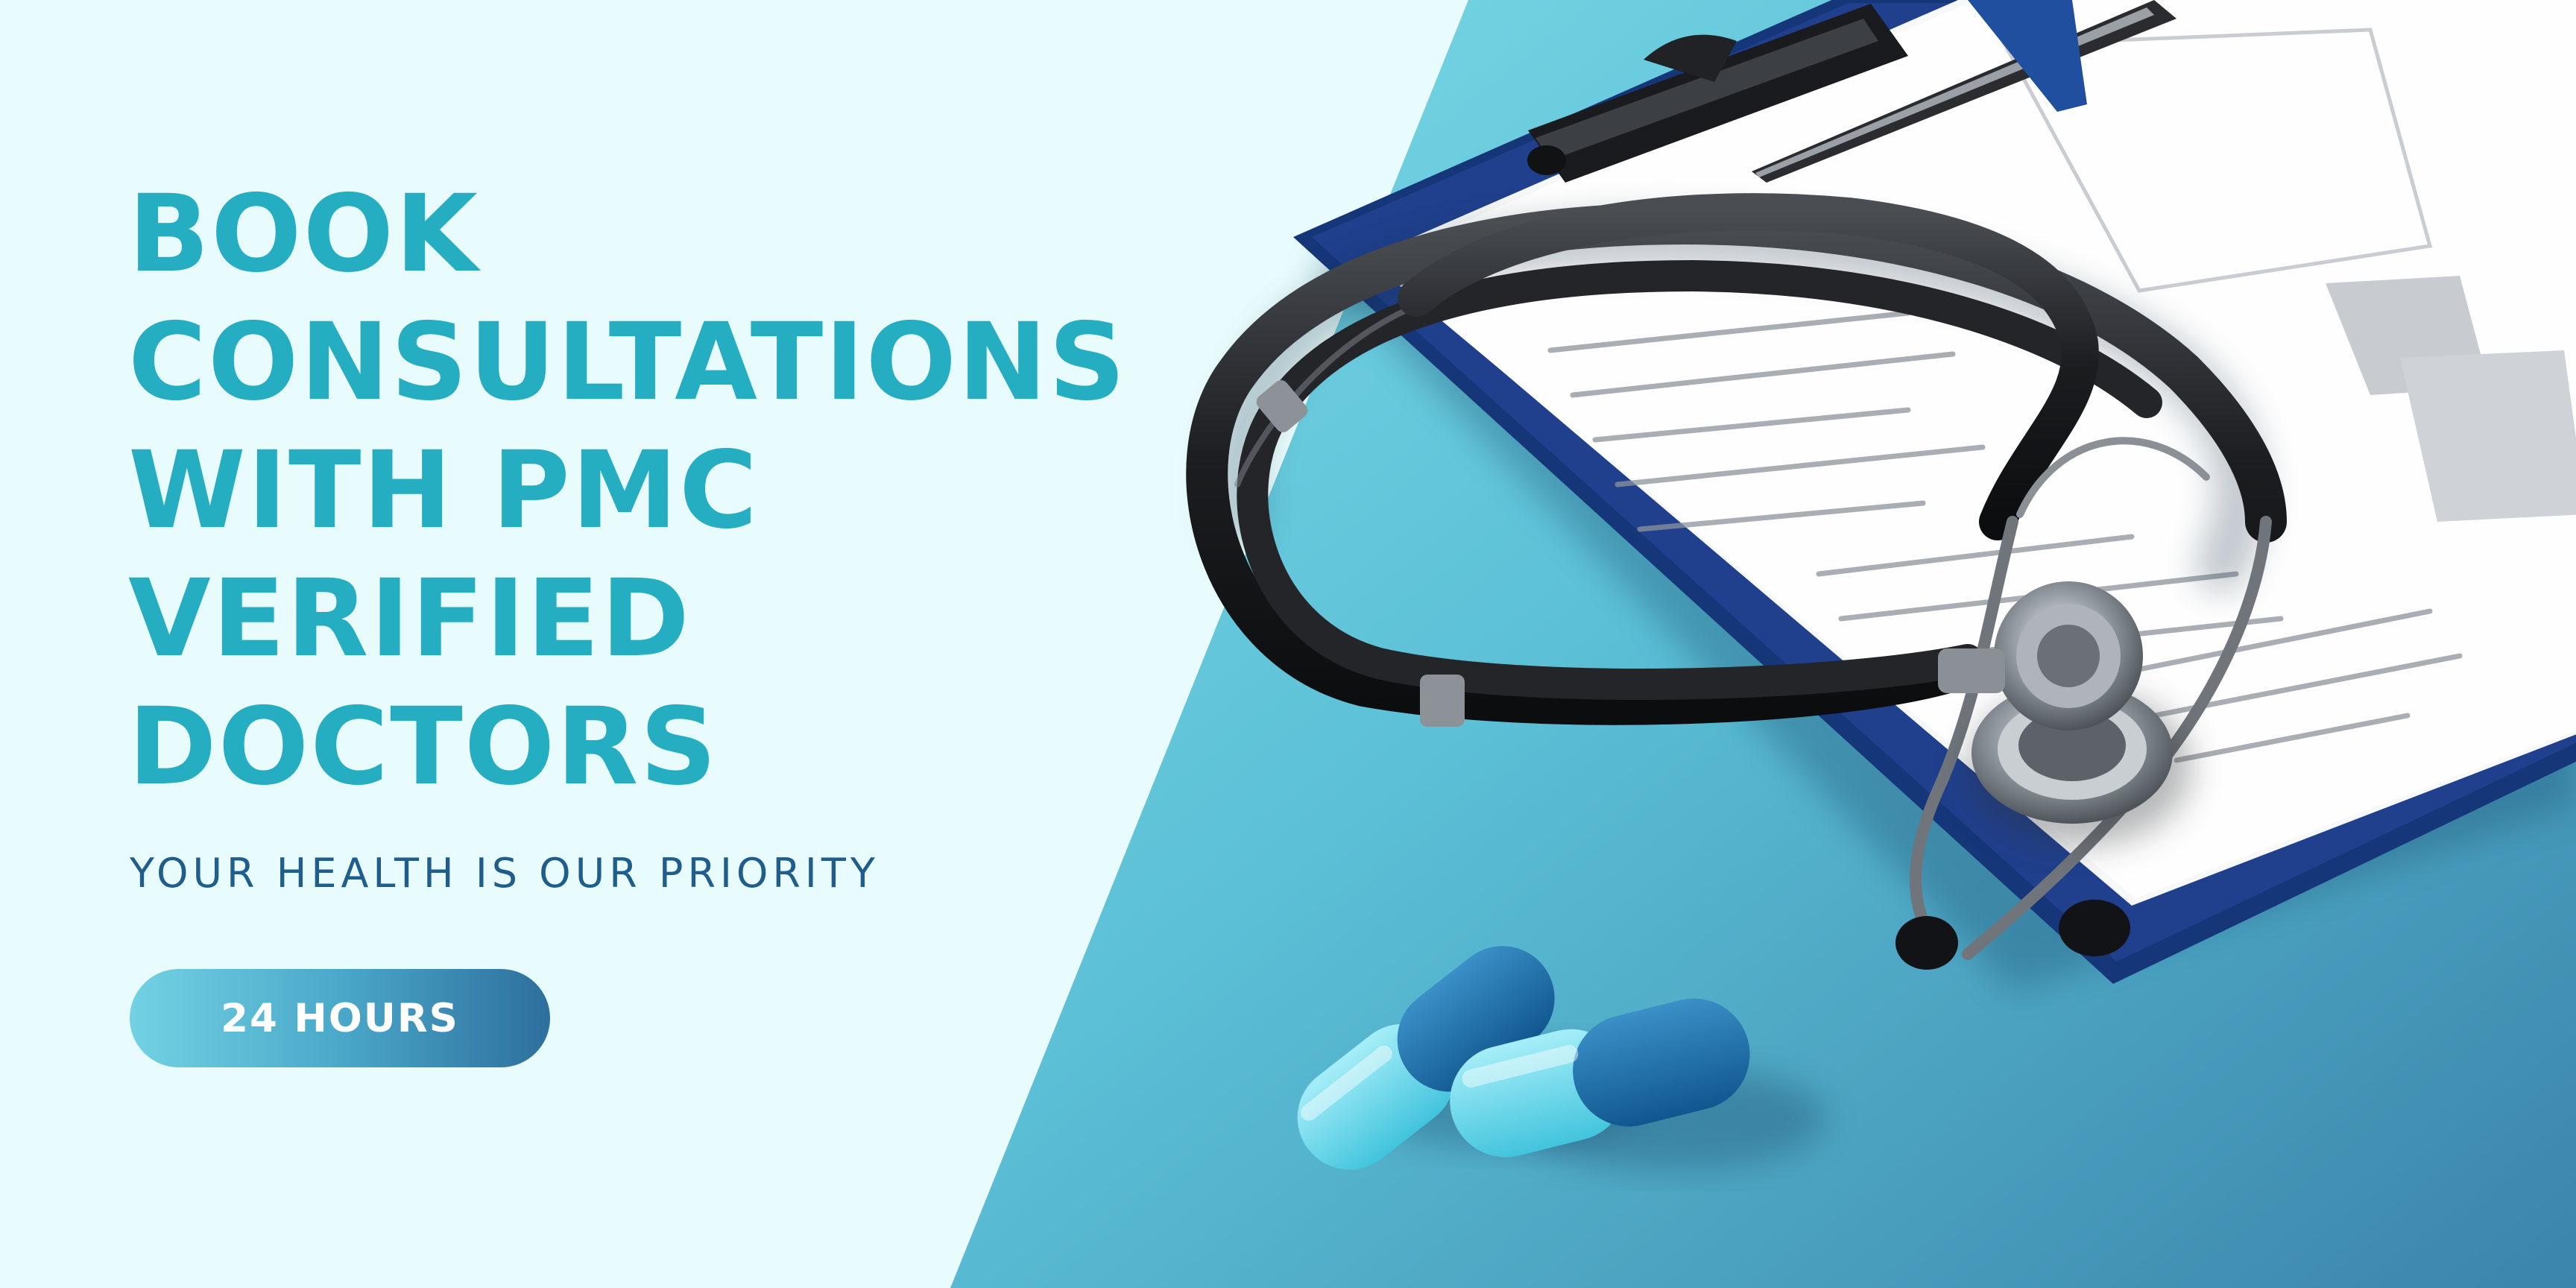 The height and width of the screenshot is (1288, 2576). What do you see at coordinates (505, 873) in the screenshot?
I see `tagline: YOUR HEALTH IS OUR PRIORITY` at bounding box center [505, 873].